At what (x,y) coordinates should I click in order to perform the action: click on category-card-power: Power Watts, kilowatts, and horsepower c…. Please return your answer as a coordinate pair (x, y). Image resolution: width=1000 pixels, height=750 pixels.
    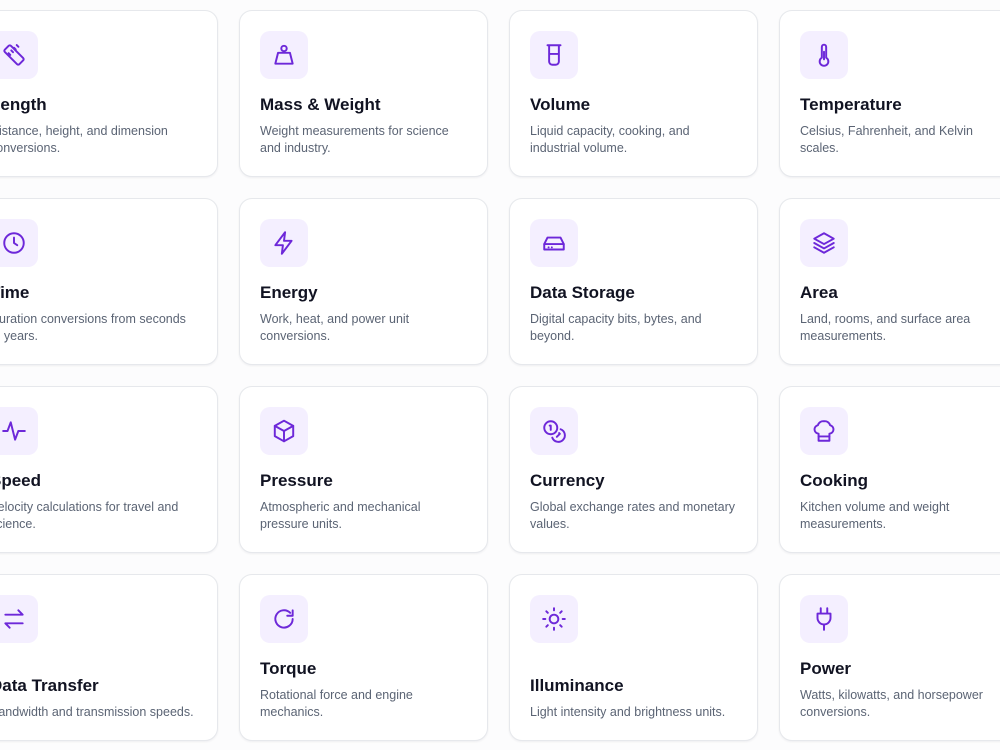
    Looking at the image, I should click on (889, 657).